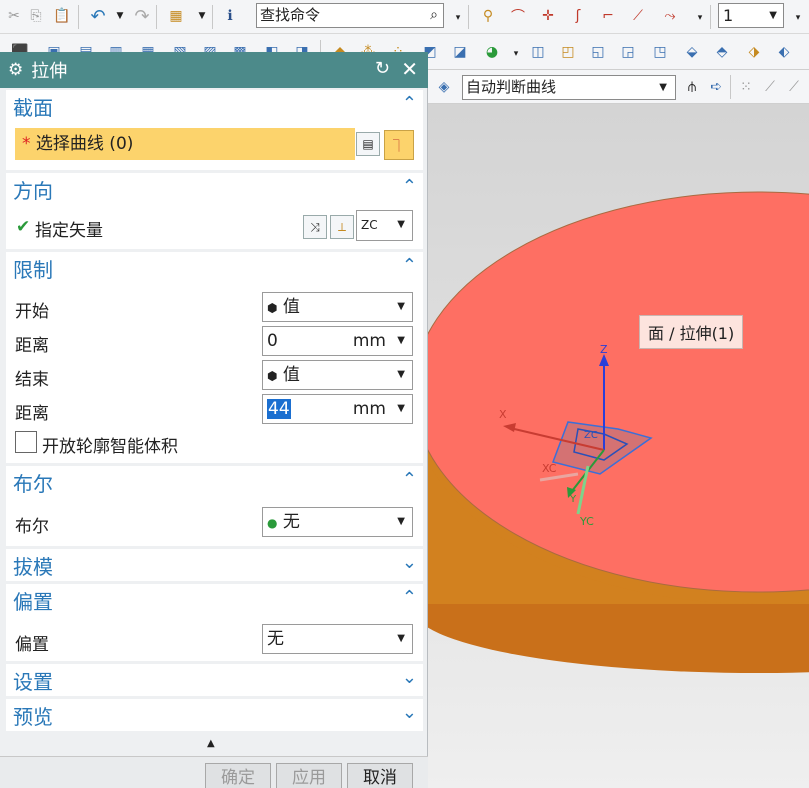 The width and height of the screenshot is (809, 788). What do you see at coordinates (458, 18) in the screenshot?
I see `search-dropdown-icon: ▾` at bounding box center [458, 18].